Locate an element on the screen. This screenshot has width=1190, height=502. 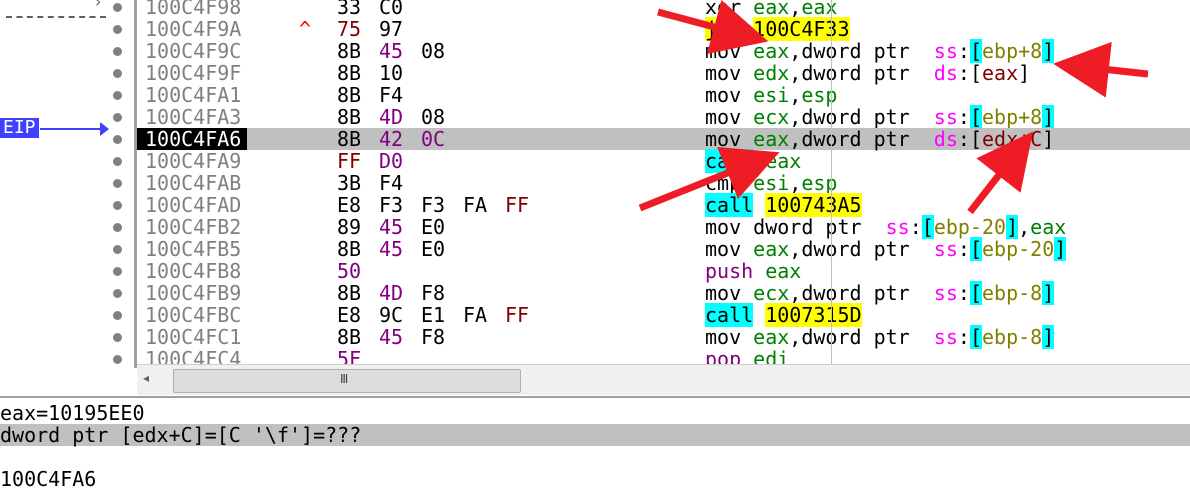
instruction-token: ebp+8 is located at coordinates (1012, 51).